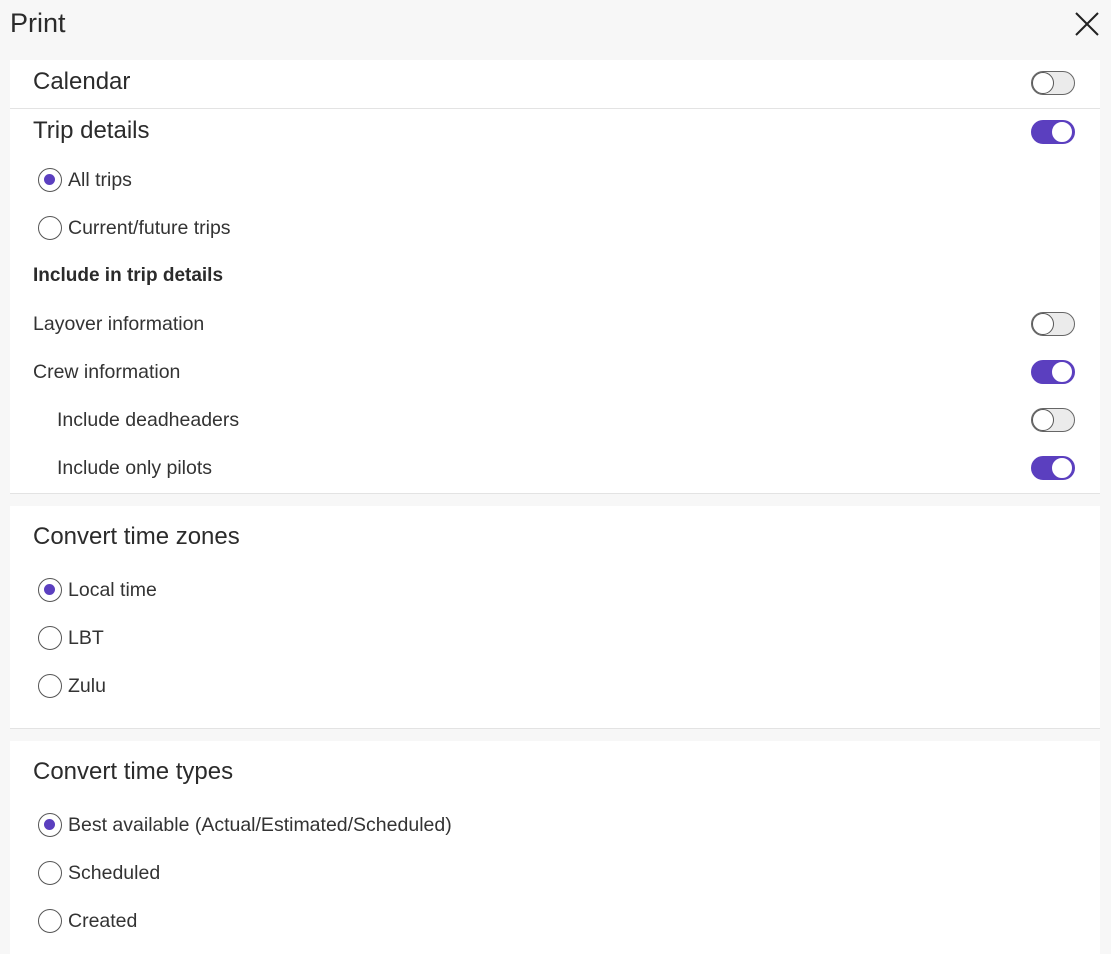 The height and width of the screenshot is (954, 1111). I want to click on radio-local-time: Local time, so click(97, 590).